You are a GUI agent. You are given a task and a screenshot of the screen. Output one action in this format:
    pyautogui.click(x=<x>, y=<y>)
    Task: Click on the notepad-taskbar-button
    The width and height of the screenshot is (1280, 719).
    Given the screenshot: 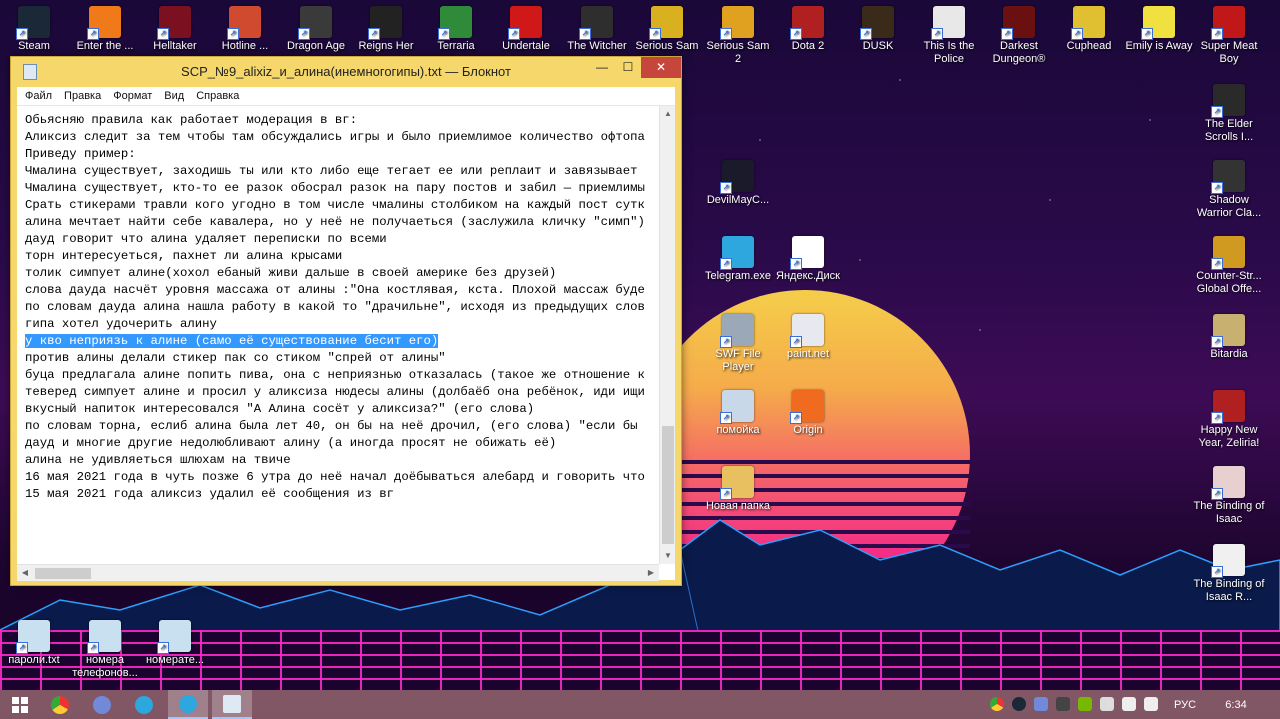 What is the action you would take?
    pyautogui.click(x=232, y=704)
    